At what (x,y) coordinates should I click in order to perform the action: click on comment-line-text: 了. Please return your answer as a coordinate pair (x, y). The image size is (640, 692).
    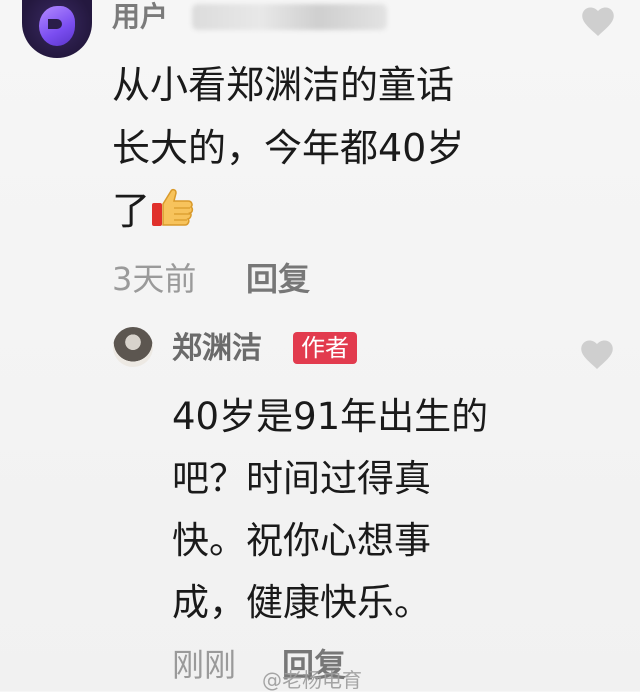
    Looking at the image, I should click on (131, 211).